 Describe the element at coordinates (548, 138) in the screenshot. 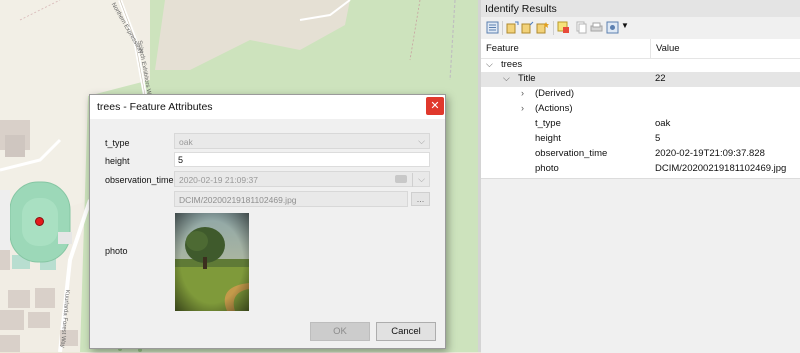

I see `tree-row-label: height` at that location.